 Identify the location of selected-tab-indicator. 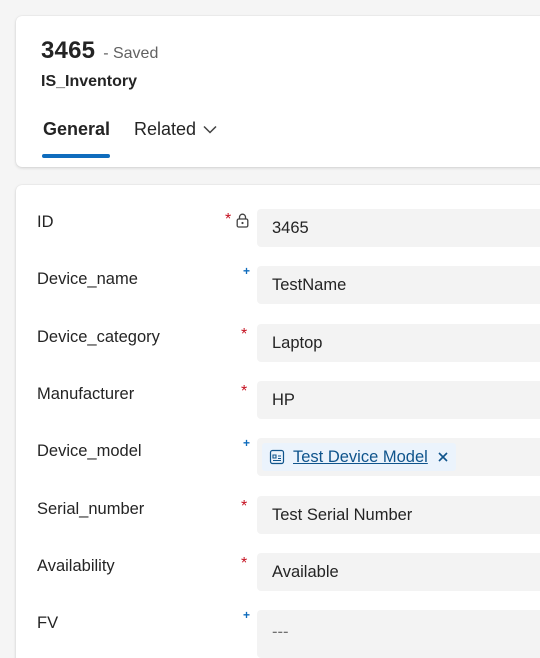
(76, 156).